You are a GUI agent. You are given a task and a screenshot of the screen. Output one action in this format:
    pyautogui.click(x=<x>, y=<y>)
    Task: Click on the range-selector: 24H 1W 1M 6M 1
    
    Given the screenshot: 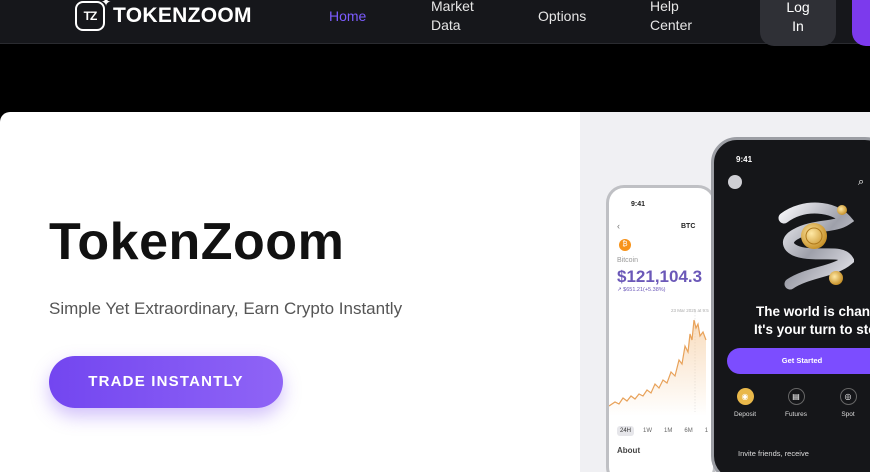 What is the action you would take?
    pyautogui.click(x=664, y=431)
    